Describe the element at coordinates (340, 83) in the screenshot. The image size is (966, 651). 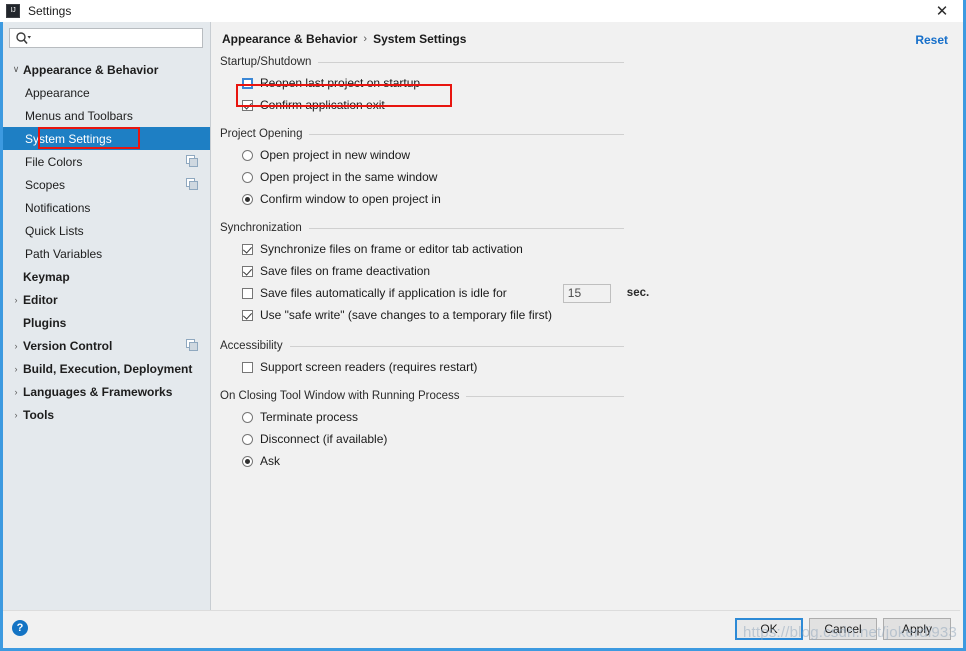
I see `option-label: Reopen last project on startup` at that location.